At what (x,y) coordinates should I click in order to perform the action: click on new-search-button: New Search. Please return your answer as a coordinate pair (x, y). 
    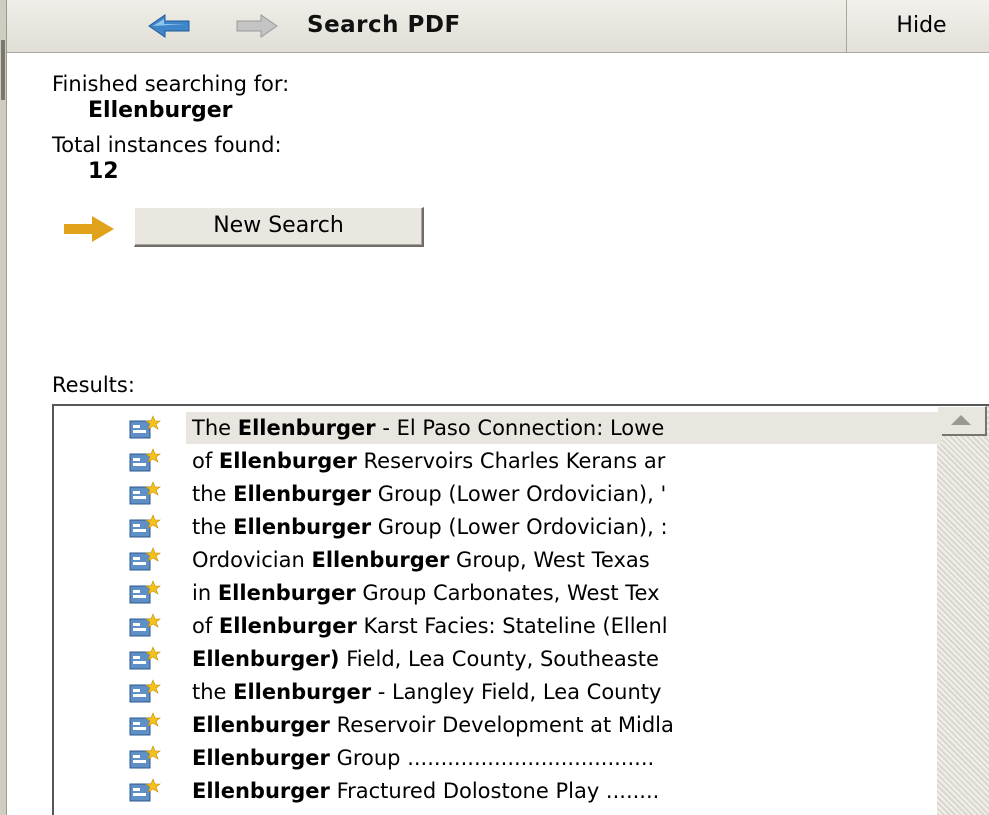
    Looking at the image, I should click on (279, 227).